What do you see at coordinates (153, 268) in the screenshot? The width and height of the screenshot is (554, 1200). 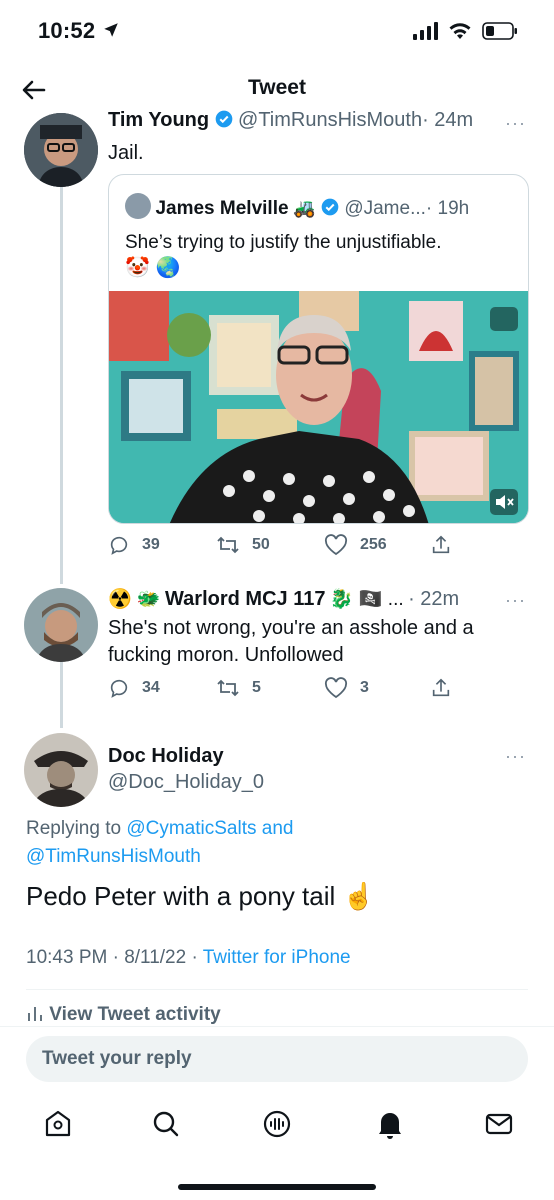 I see `quote-emojis: 🤡 🌏` at bounding box center [153, 268].